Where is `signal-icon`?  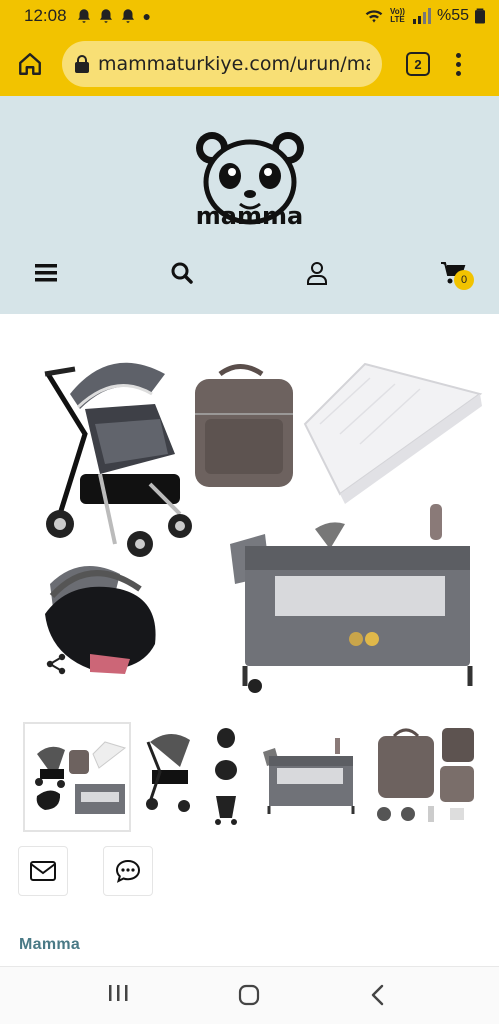 signal-icon is located at coordinates (421, 16).